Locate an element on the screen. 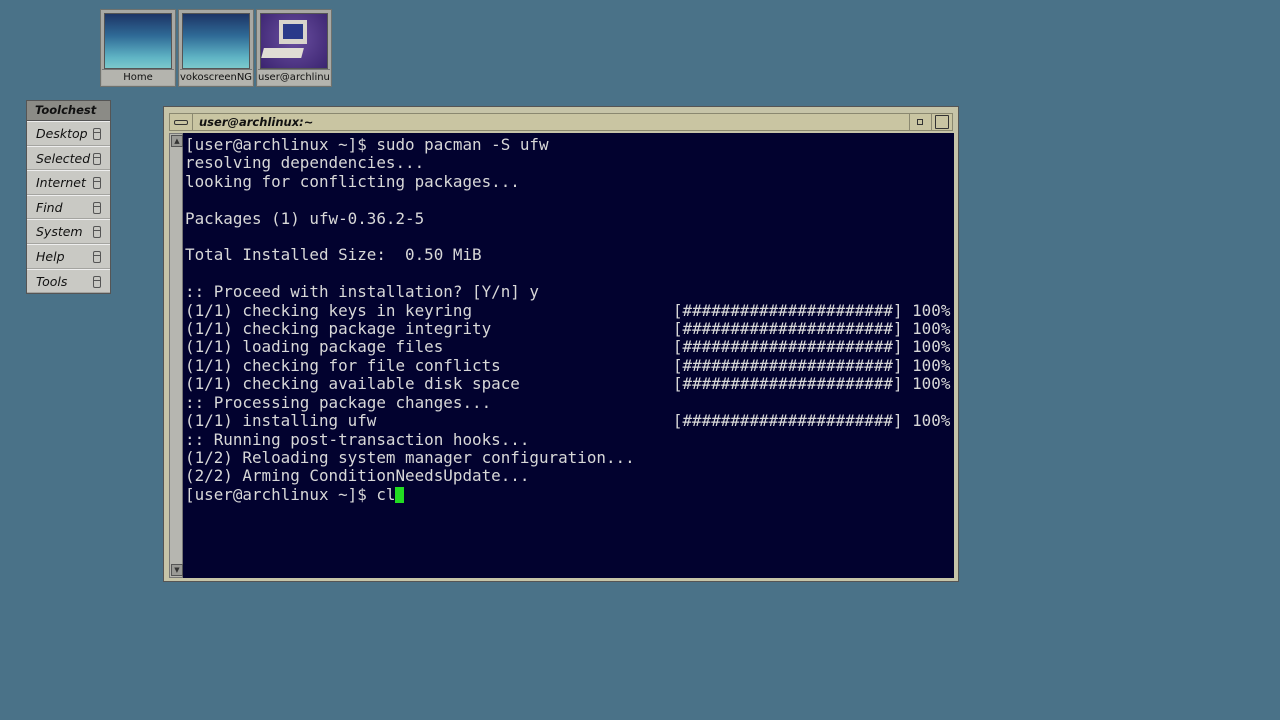  toolchest-item-label: Internet is located at coordinates (61, 183).